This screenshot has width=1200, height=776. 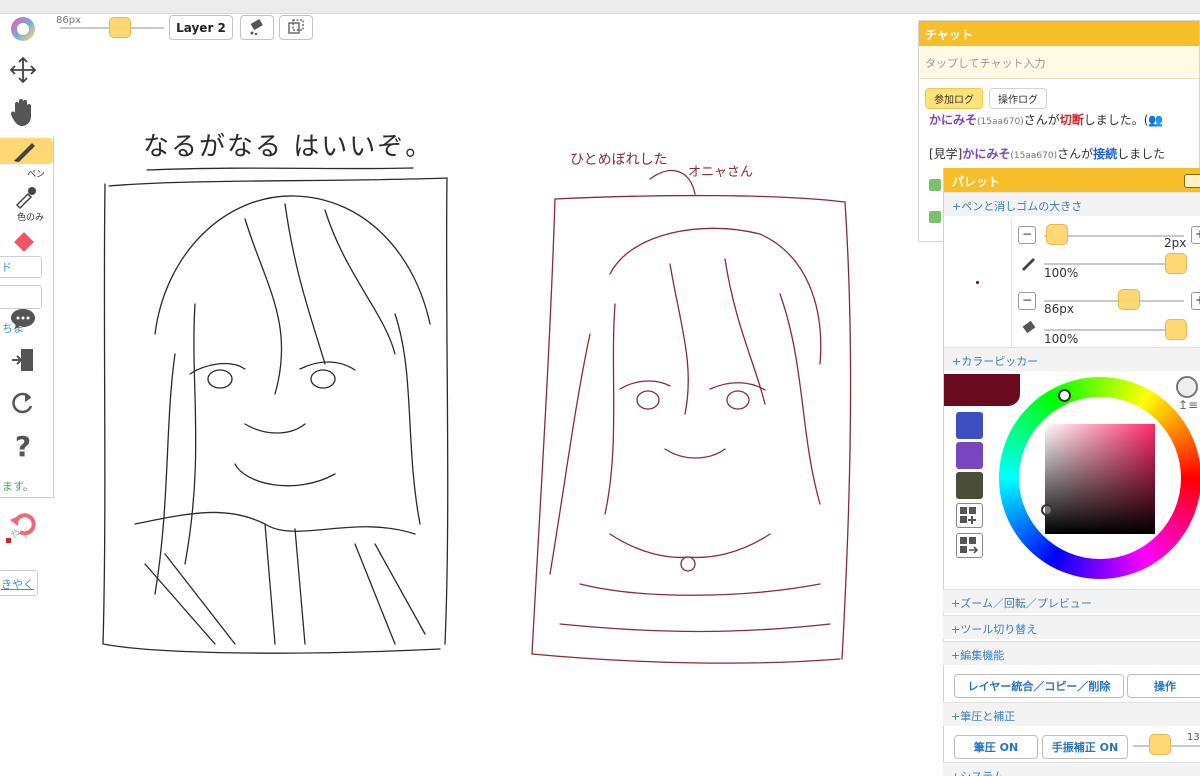 What do you see at coordinates (1085, 747) in the screenshot?
I see `stabilizer-toggle-button: 手振補正 ON` at bounding box center [1085, 747].